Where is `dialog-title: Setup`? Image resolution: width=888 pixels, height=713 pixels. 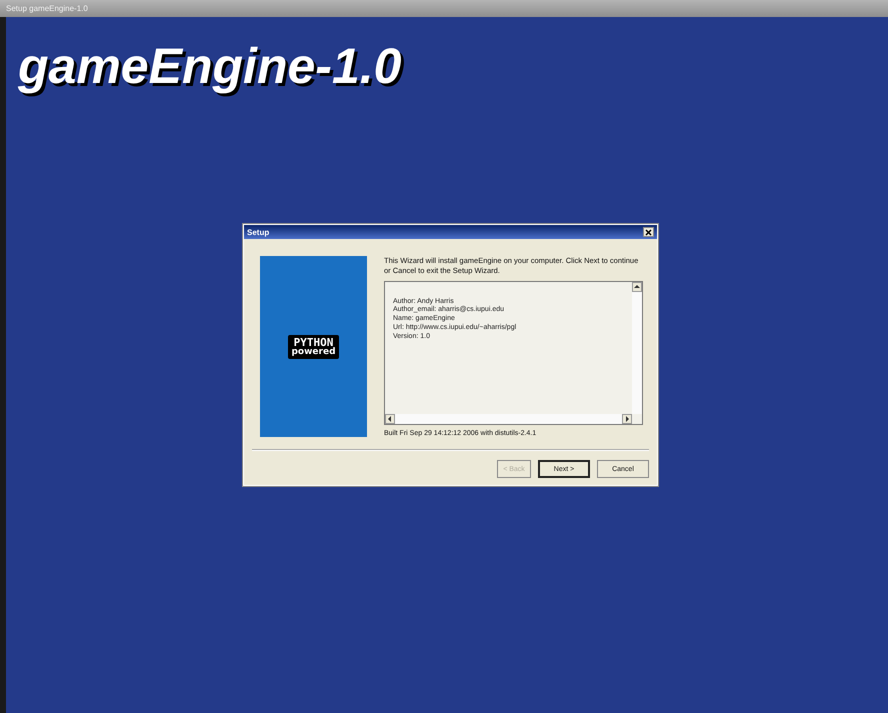
dialog-title: Setup is located at coordinates (258, 232).